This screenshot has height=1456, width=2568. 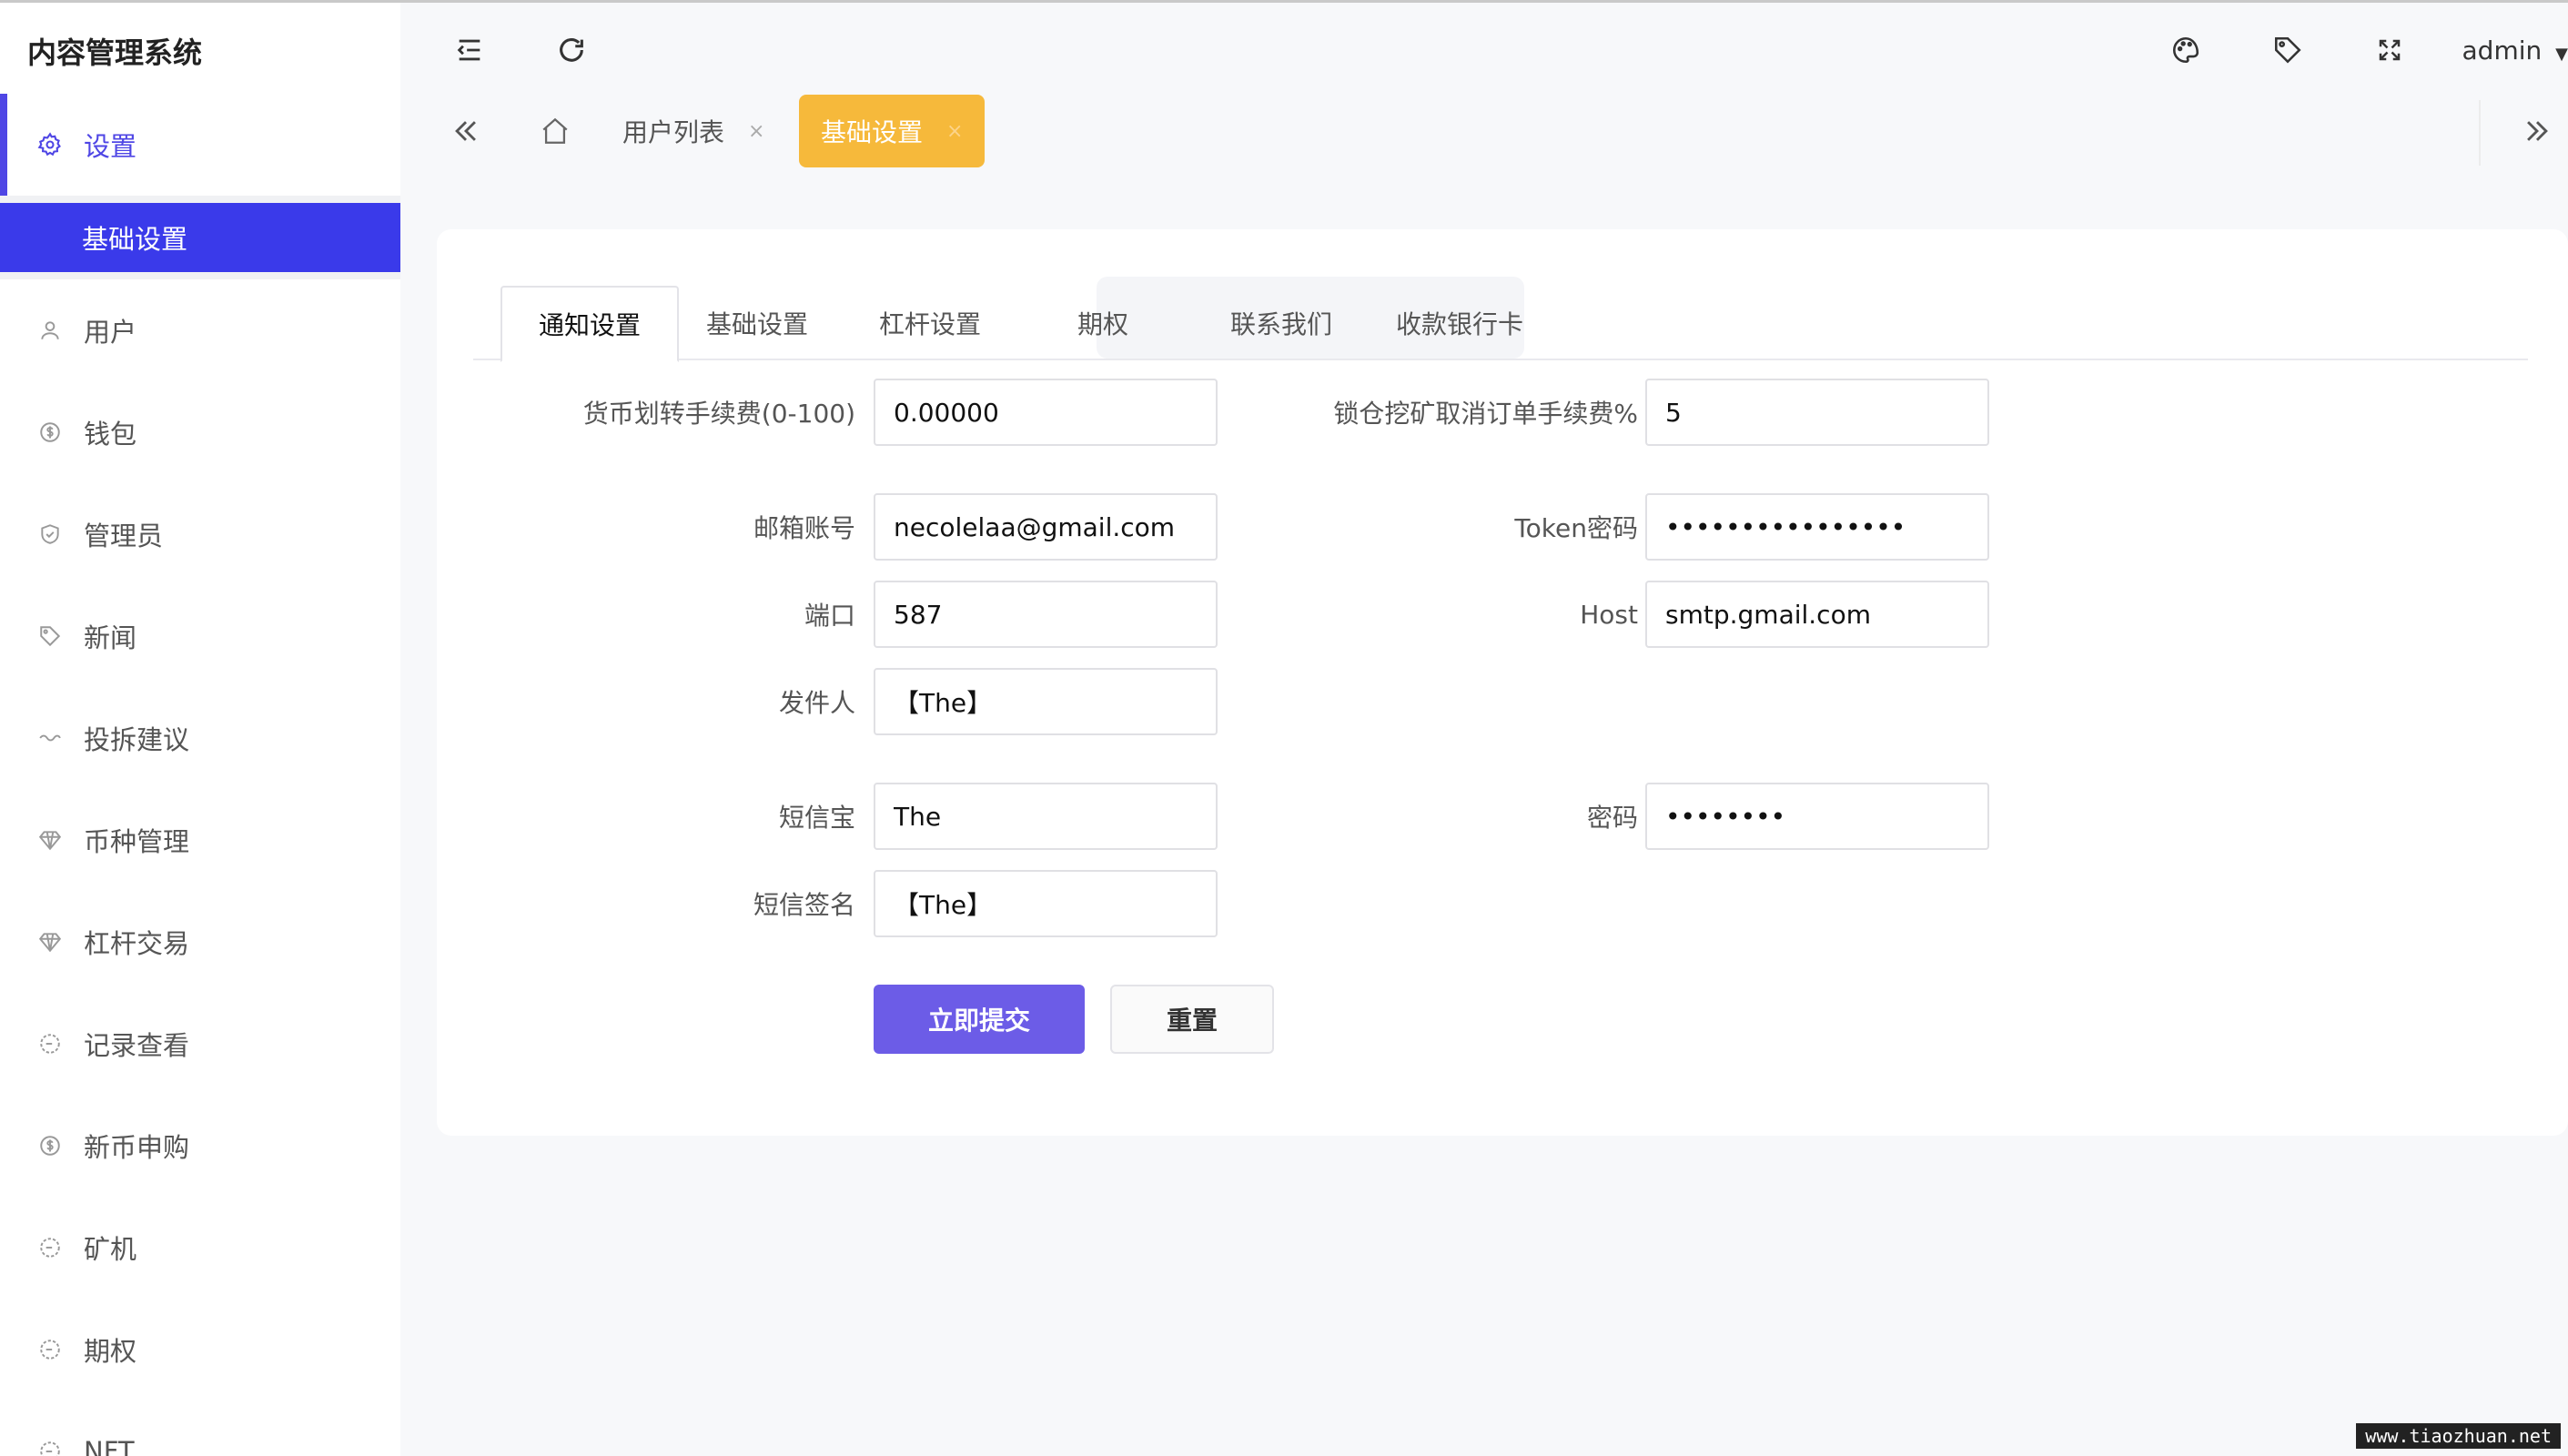 What do you see at coordinates (829, 616) in the screenshot?
I see `port-label: 端口` at bounding box center [829, 616].